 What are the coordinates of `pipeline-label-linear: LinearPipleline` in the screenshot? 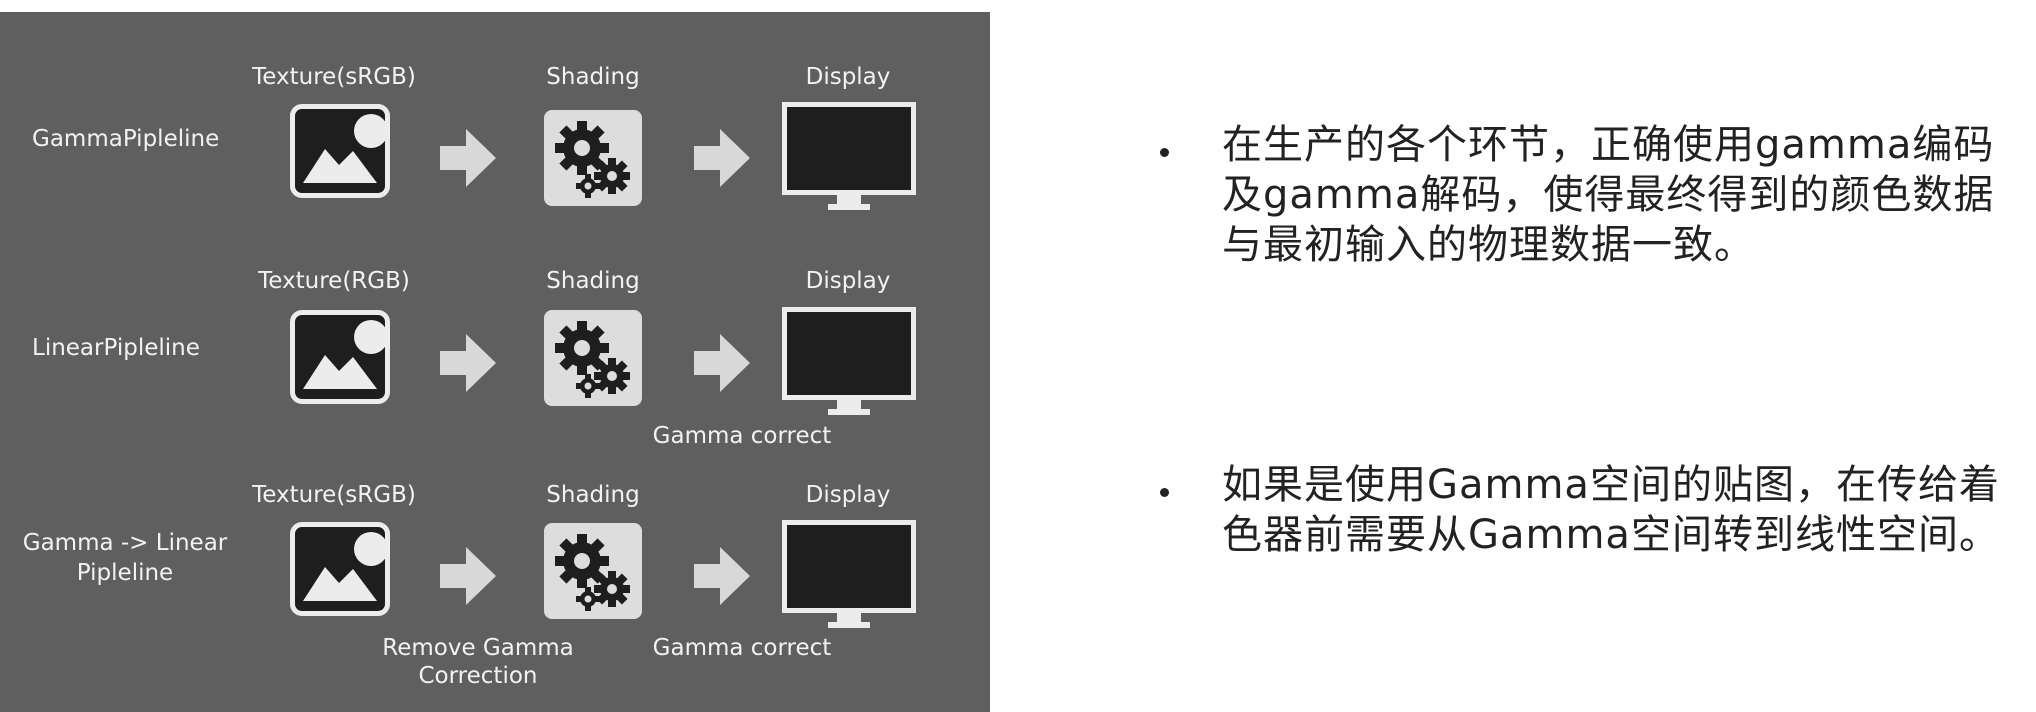 It's located at (116, 348).